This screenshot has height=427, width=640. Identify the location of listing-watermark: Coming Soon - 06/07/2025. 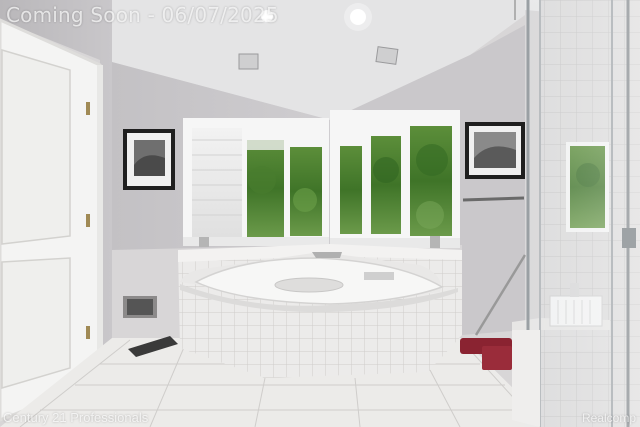
(142, 15).